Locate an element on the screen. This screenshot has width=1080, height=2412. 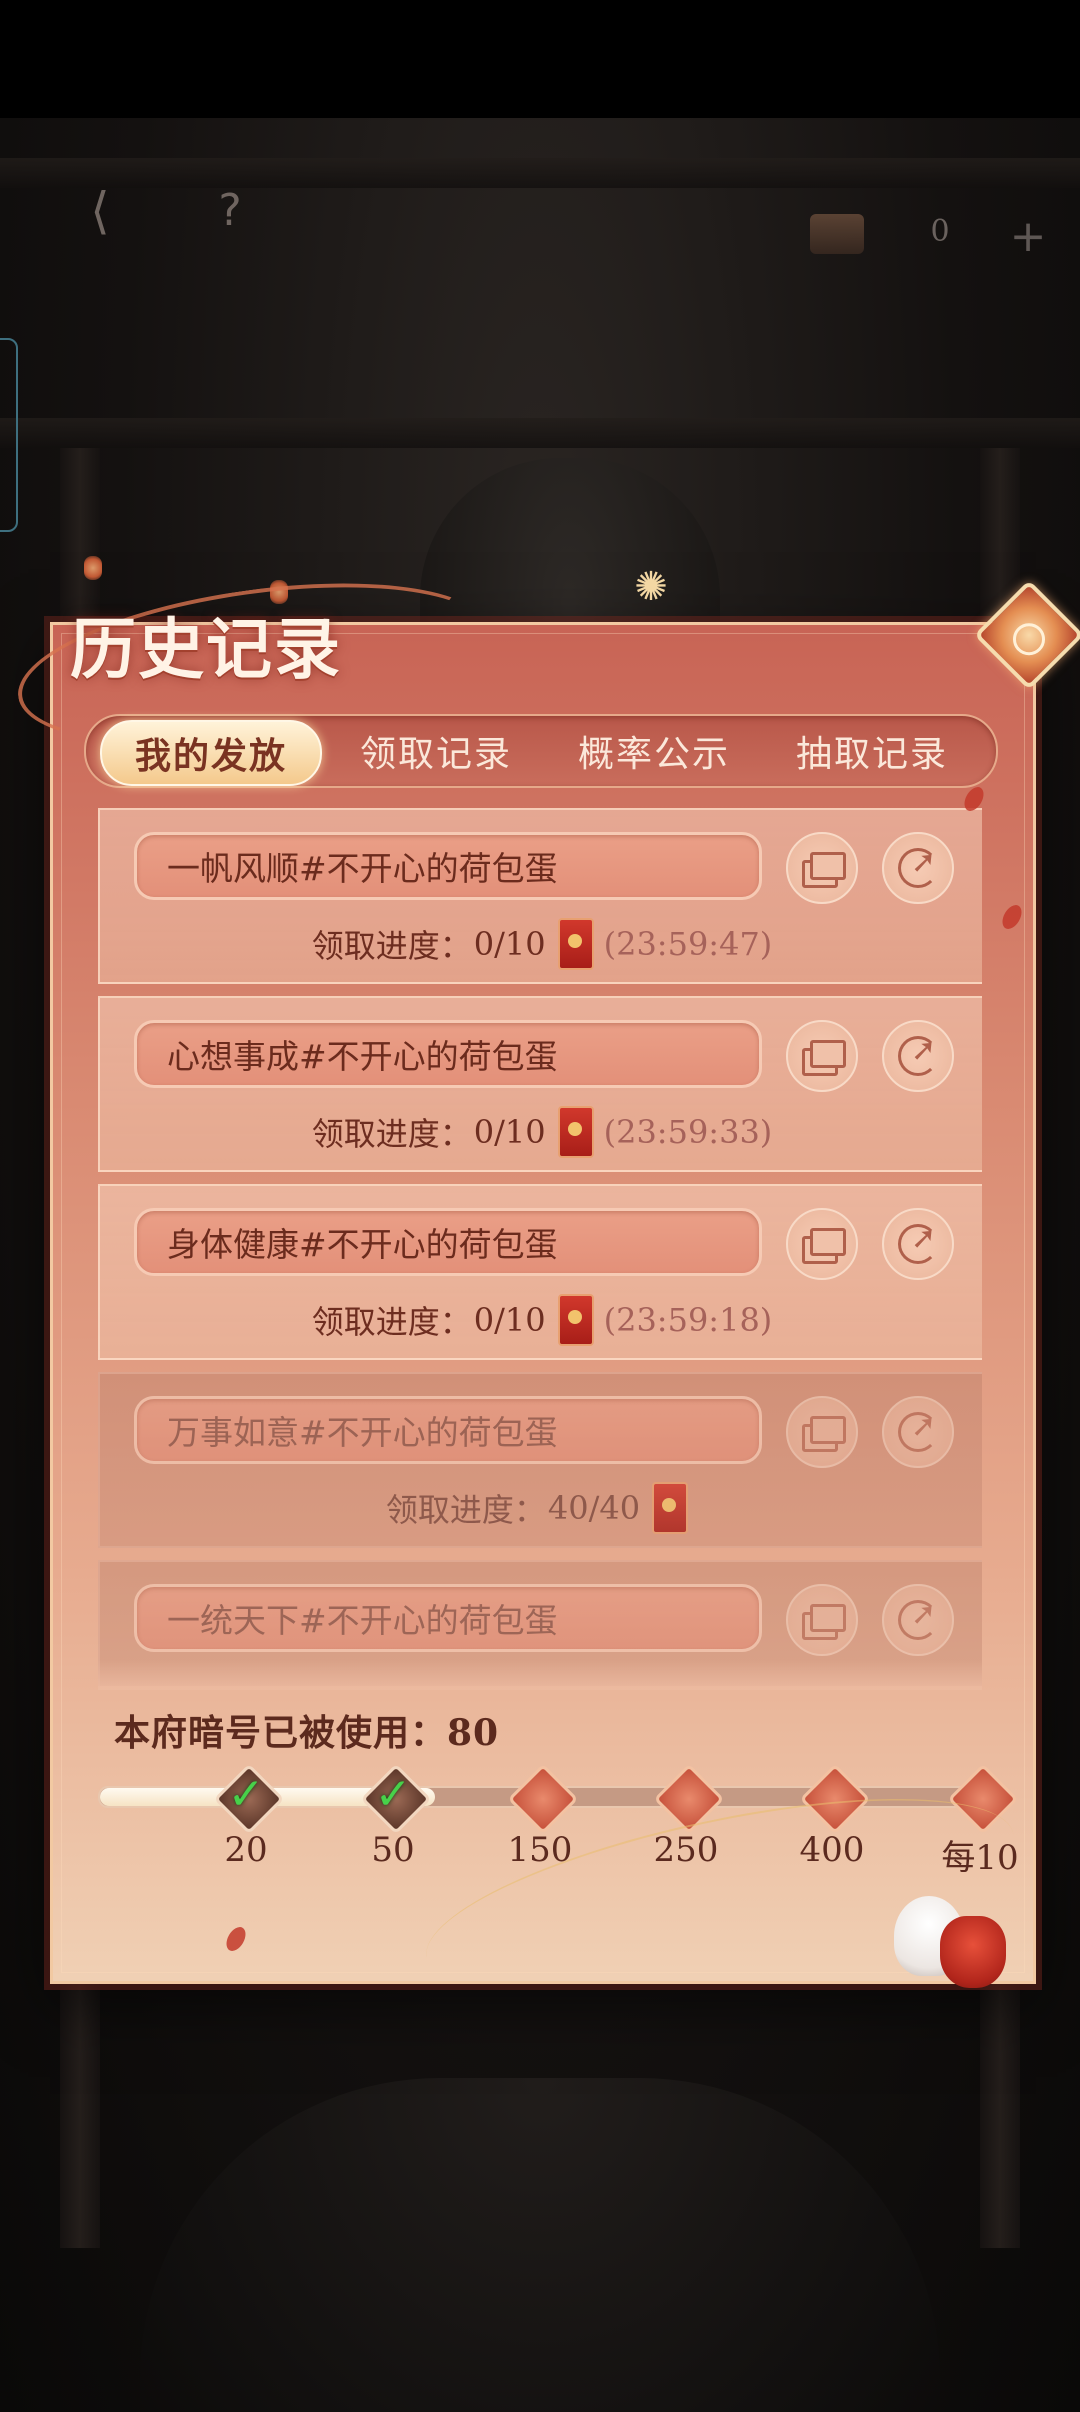
question-icon: ? is located at coordinates (230, 210).